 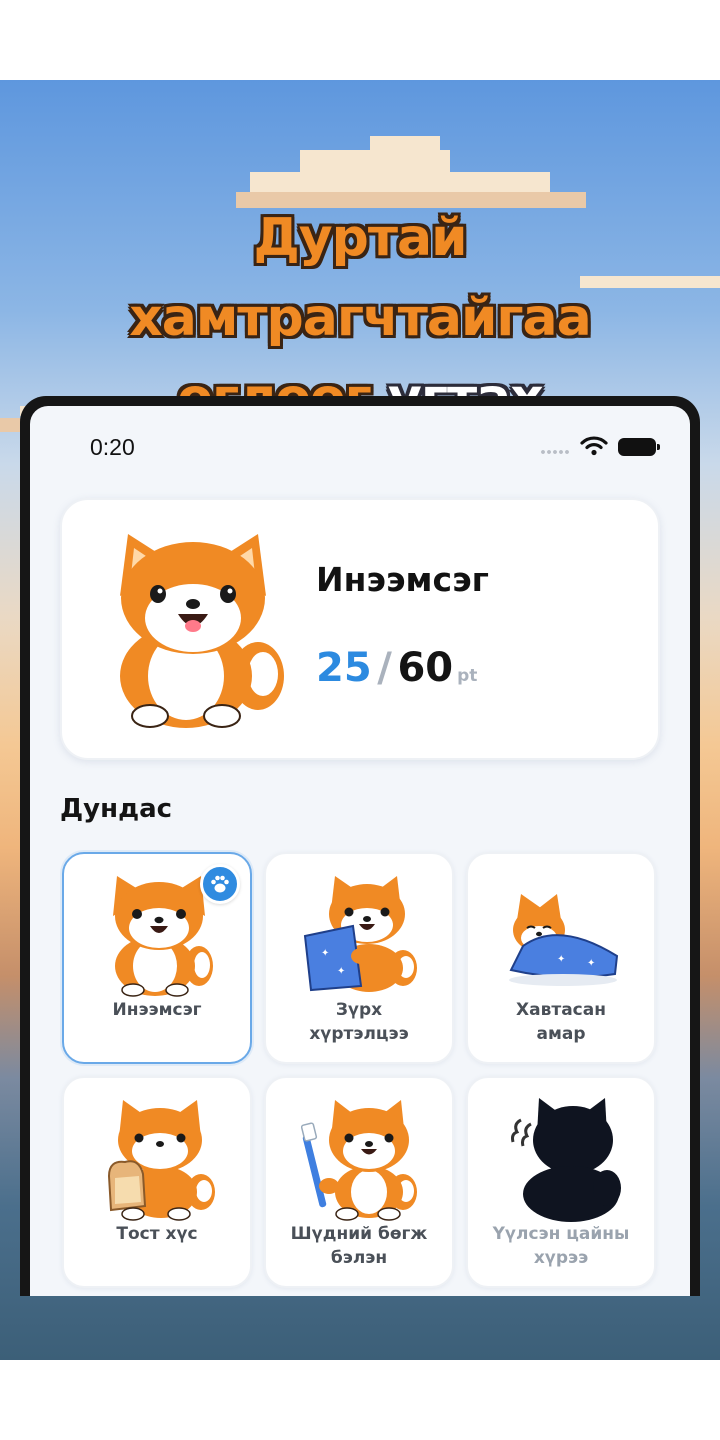 What do you see at coordinates (202, 631) in the screenshot?
I see `shiba-pet-icon` at bounding box center [202, 631].